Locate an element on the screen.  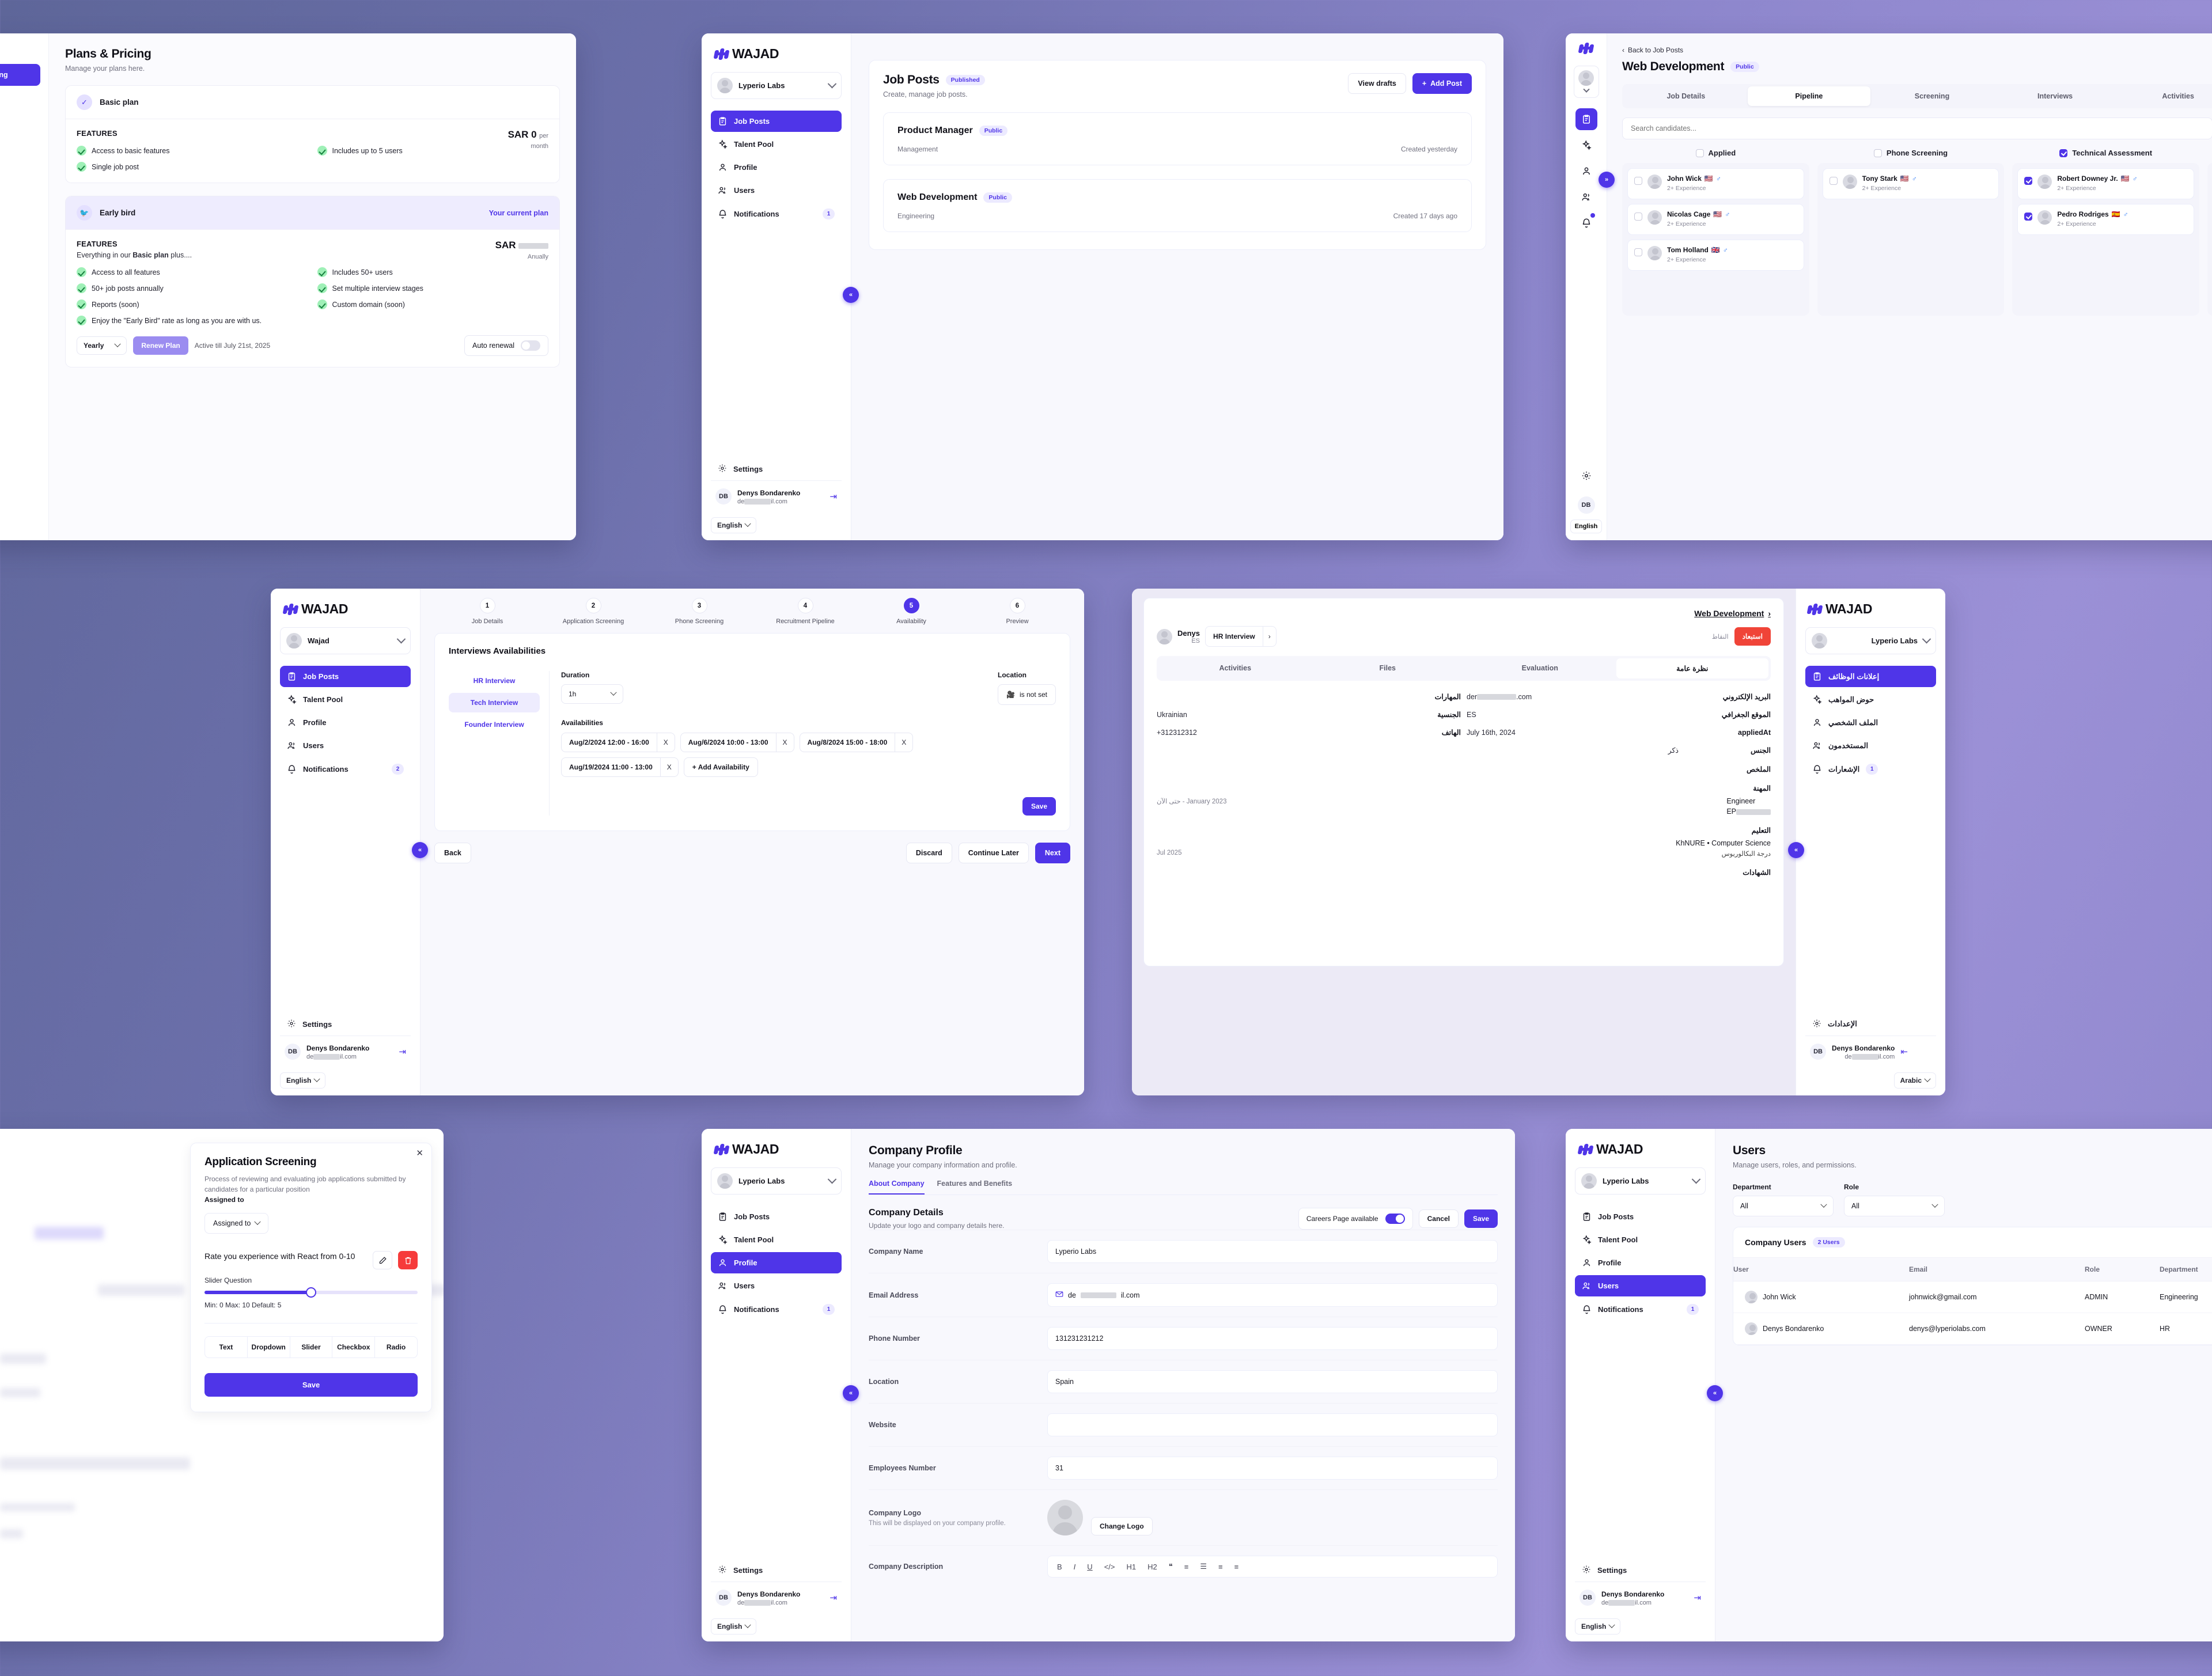
delete-question-button is located at coordinates (408, 1260).